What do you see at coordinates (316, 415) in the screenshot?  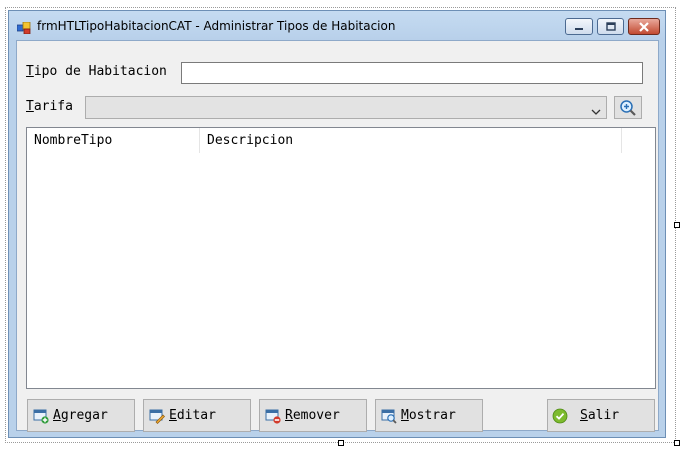 I see `remover-text: emover` at bounding box center [316, 415].